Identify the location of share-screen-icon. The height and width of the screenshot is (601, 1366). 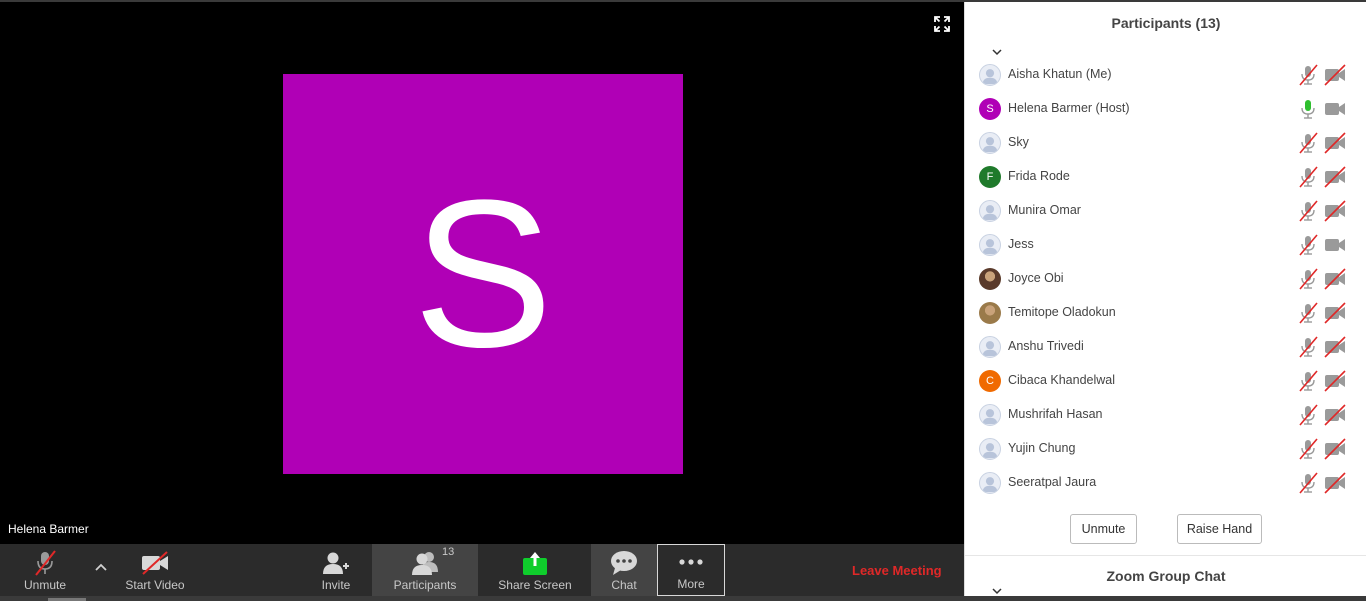
(535, 563).